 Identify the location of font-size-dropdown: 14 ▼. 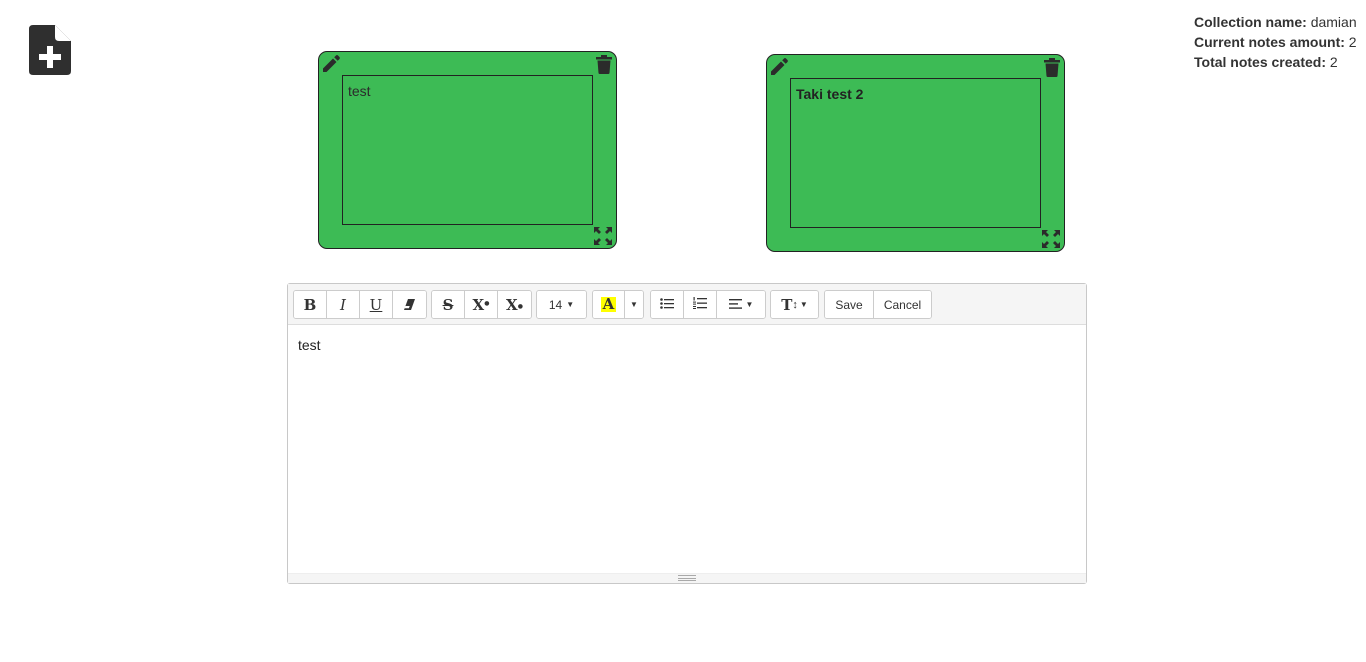
(561, 304).